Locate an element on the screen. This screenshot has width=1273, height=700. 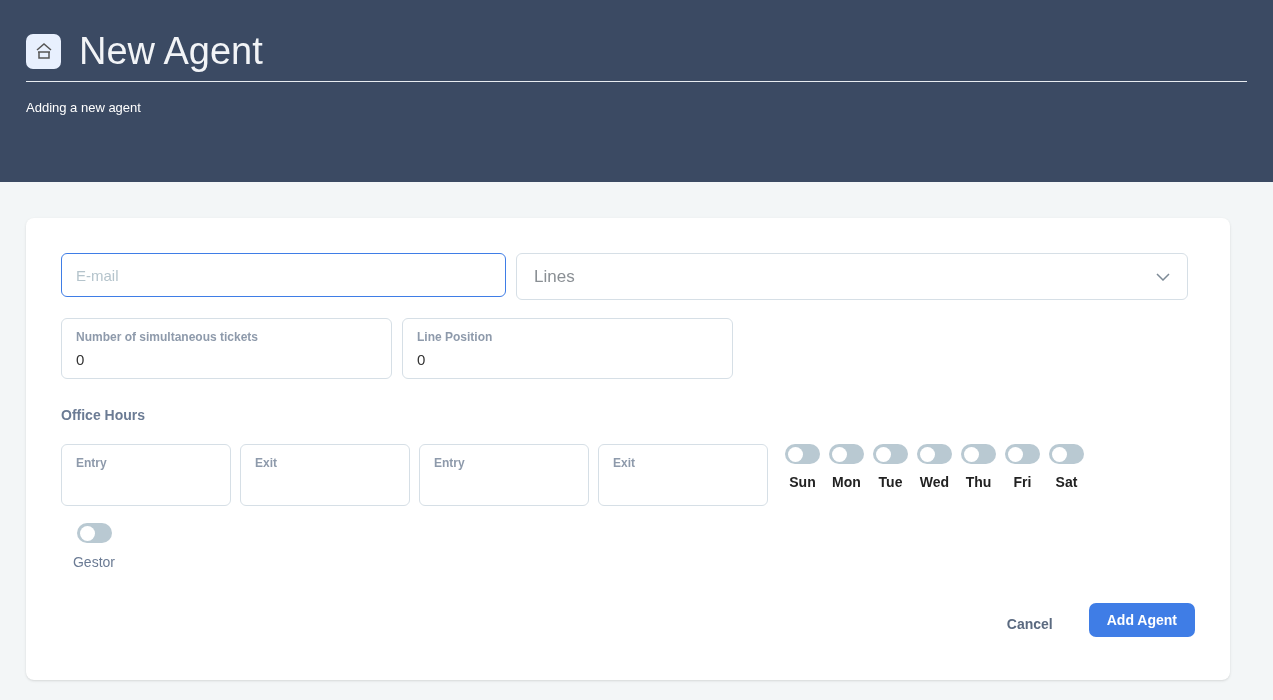
chevron-down-icon is located at coordinates (1163, 276).